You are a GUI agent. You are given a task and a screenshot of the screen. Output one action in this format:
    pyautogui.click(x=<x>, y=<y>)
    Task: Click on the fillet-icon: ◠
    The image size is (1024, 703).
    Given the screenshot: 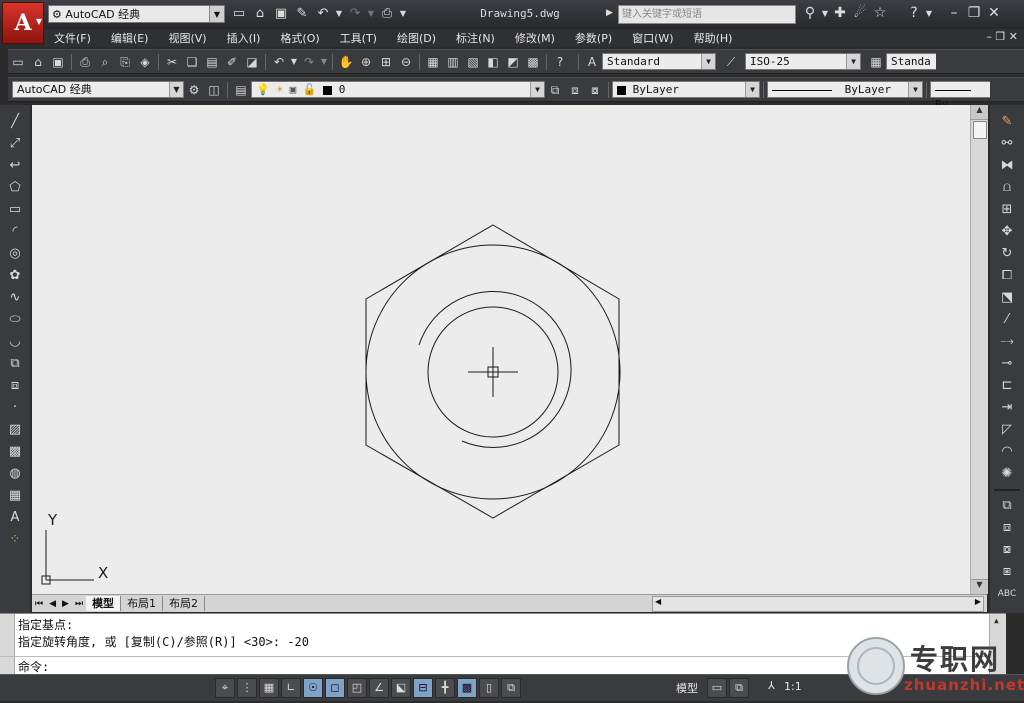 What is the action you would take?
    pyautogui.click(x=1007, y=452)
    